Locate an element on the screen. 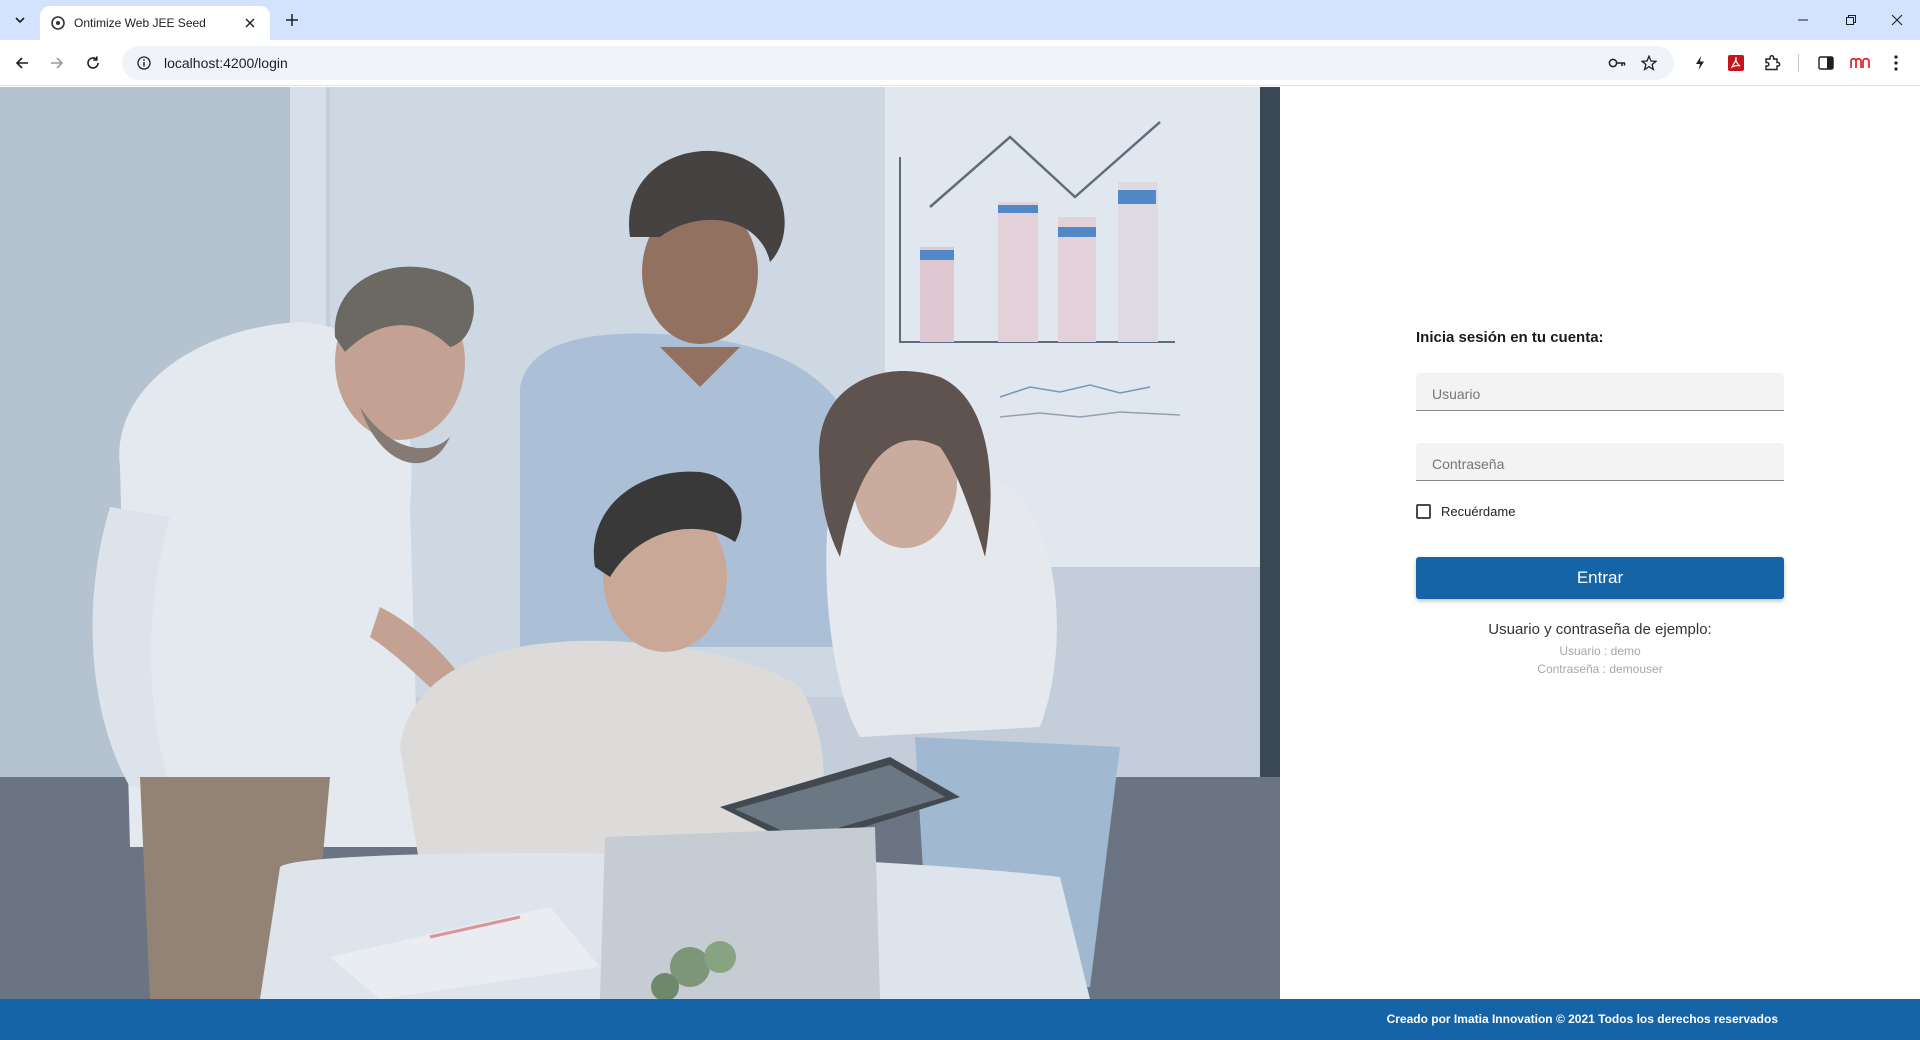  close-window-button is located at coordinates (1897, 20).